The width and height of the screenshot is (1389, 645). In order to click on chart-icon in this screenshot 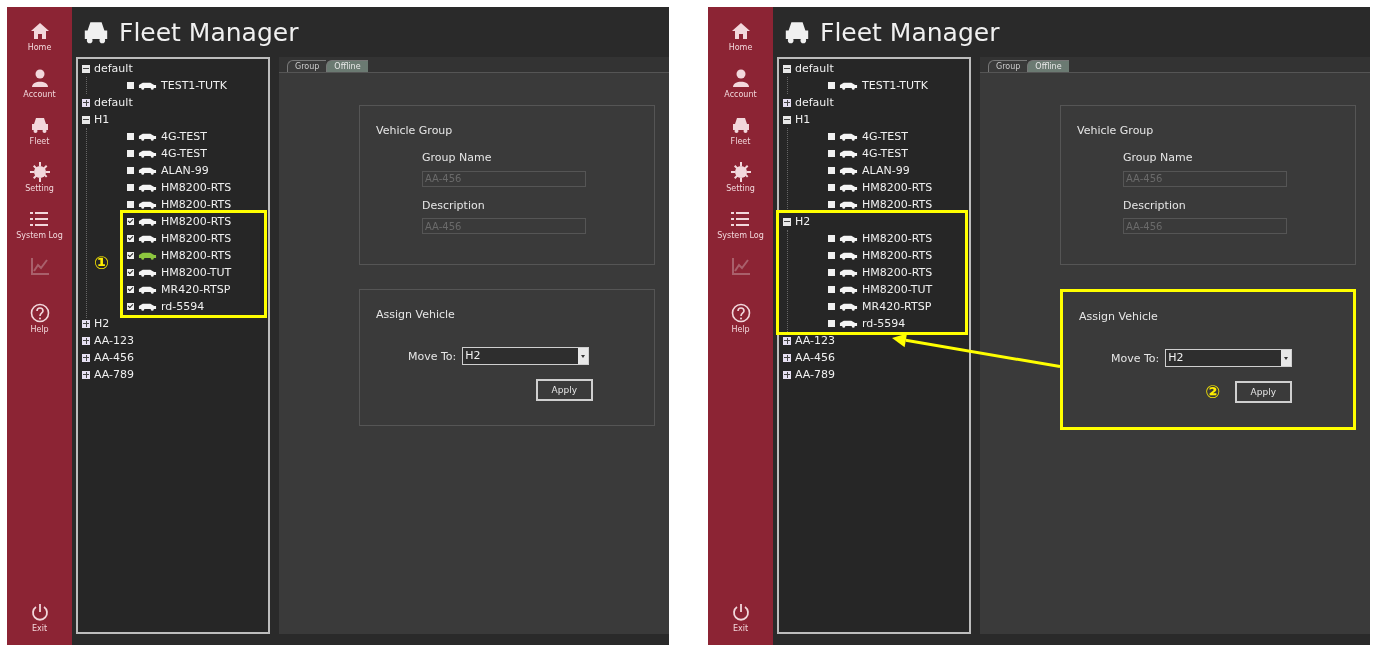, I will do `click(740, 266)`.